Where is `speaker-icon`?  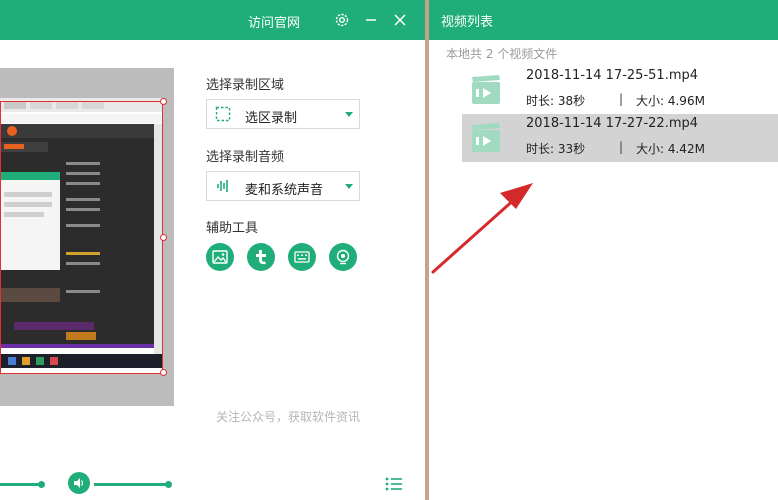 speaker-icon is located at coordinates (79, 483).